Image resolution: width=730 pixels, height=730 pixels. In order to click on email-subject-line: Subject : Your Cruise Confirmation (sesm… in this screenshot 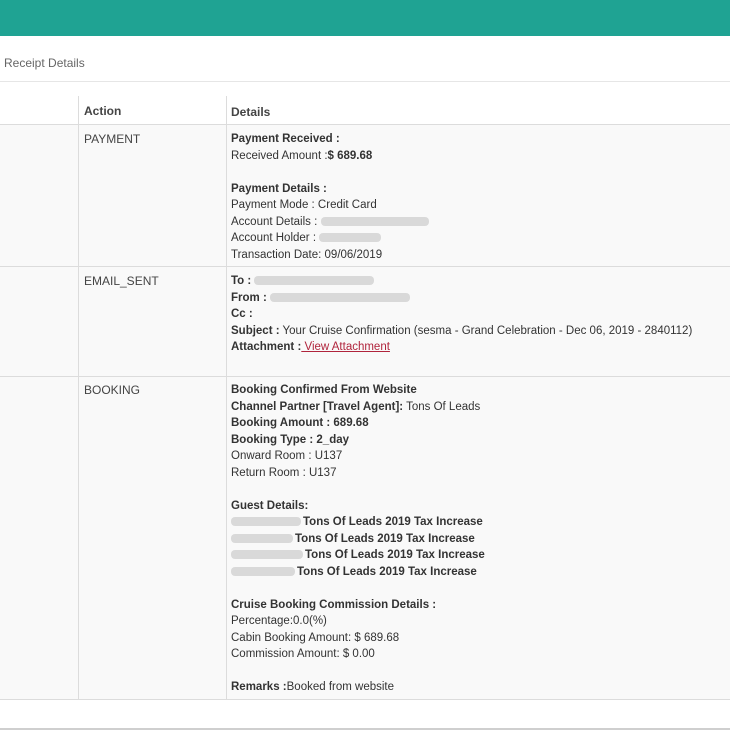, I will do `click(478, 331)`.